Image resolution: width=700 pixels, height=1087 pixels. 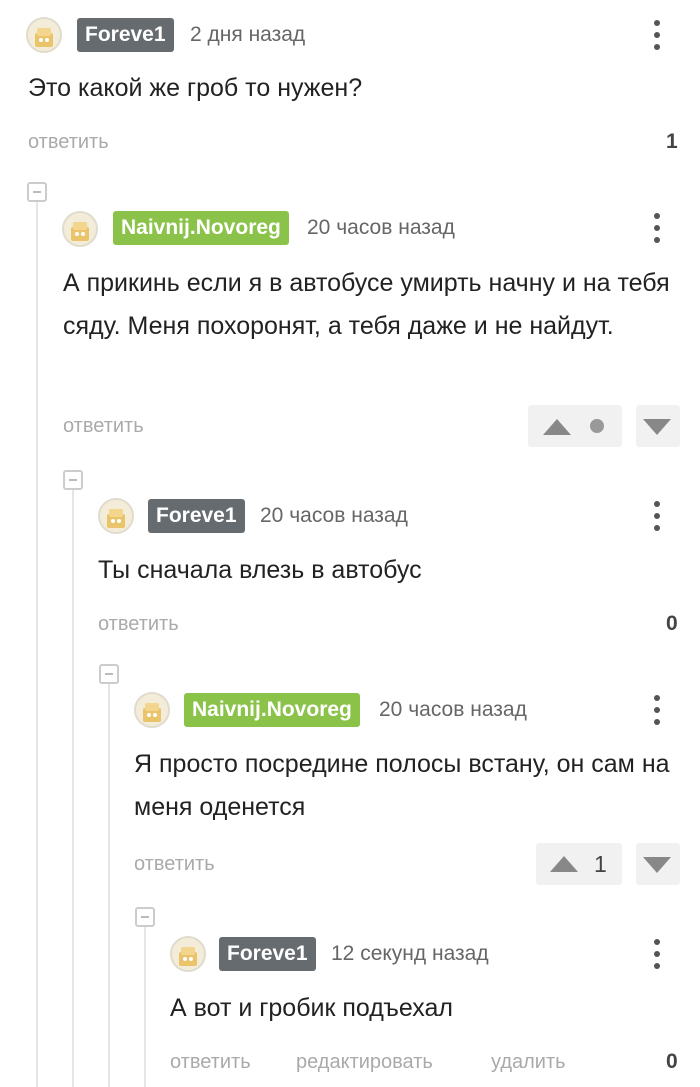 I want to click on delete-link: удалить, so click(x=528, y=1062).